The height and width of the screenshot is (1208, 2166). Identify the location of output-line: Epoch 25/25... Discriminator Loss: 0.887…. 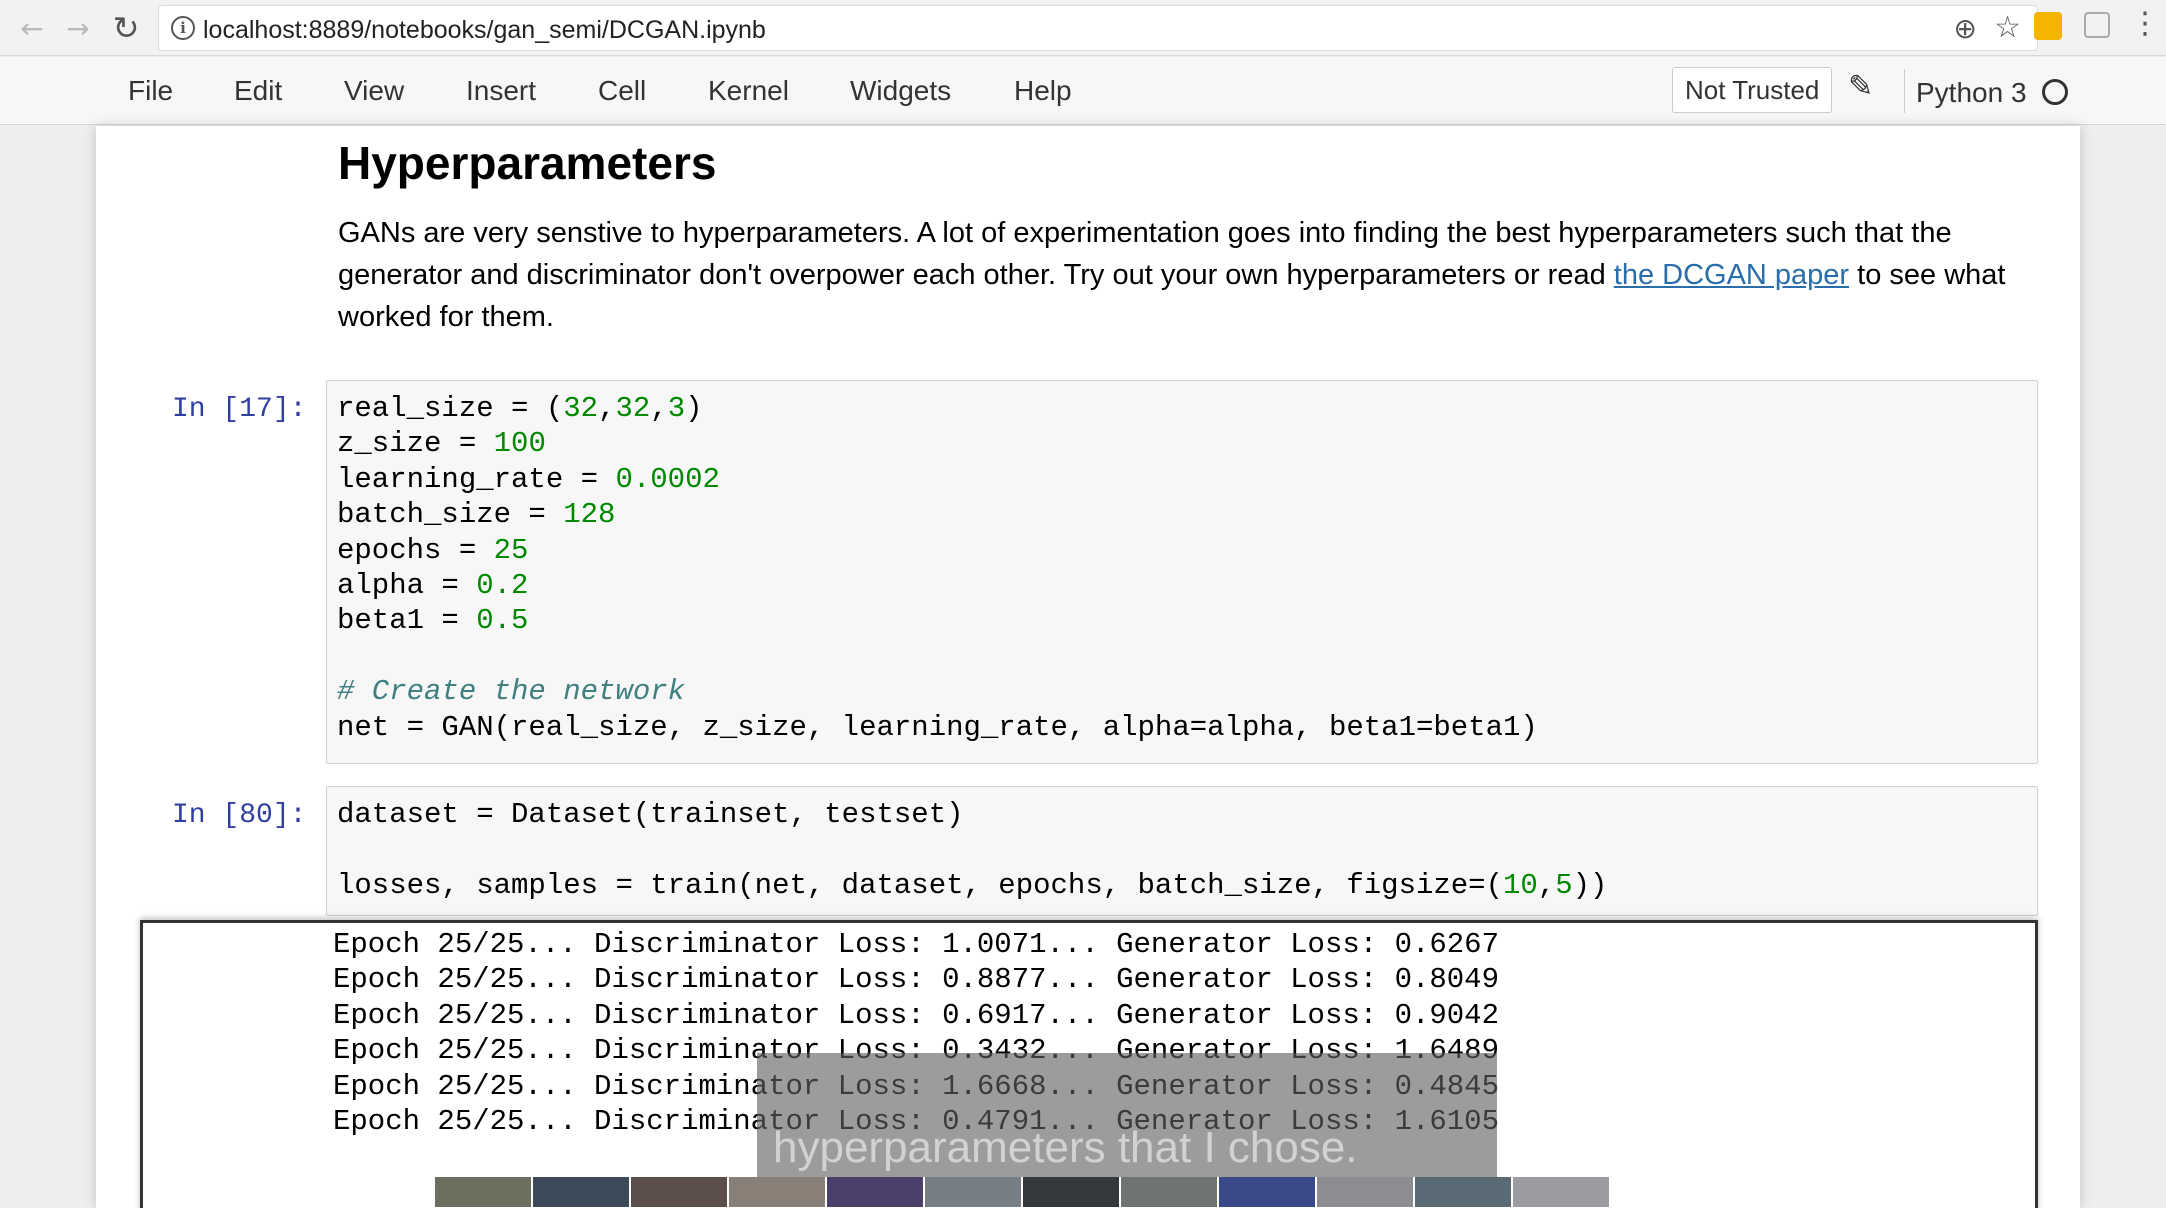
(916, 980).